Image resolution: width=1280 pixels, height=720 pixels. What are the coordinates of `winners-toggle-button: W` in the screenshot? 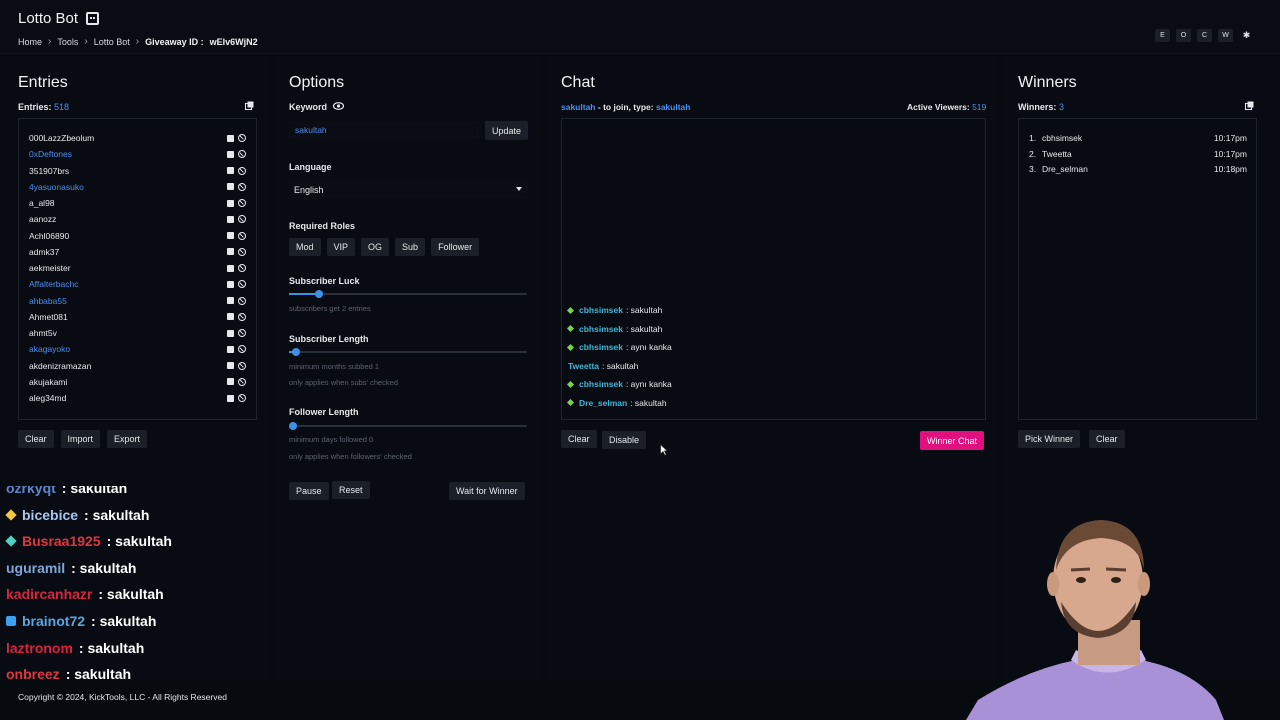 It's located at (1225, 35).